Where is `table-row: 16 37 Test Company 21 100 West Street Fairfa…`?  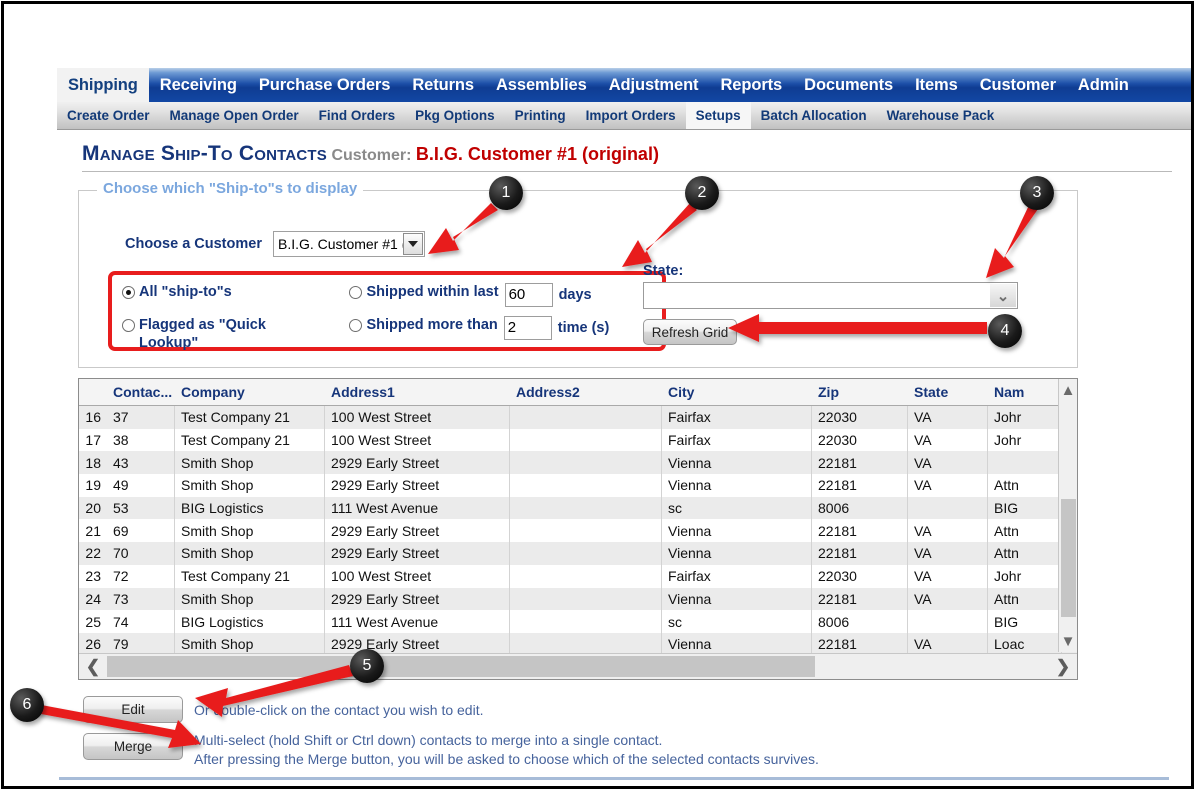
table-row: 16 37 Test Company 21 100 West Street Fairfa… is located at coordinates (578, 417).